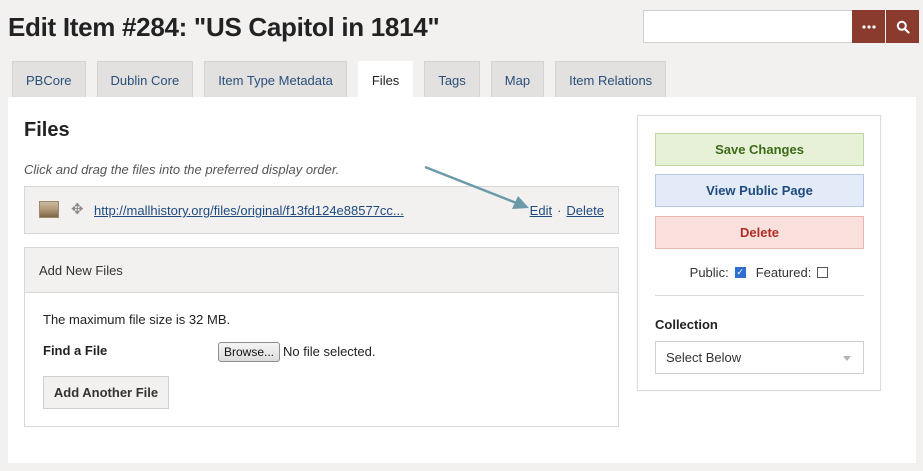 The image size is (923, 471). What do you see at coordinates (823, 272) in the screenshot?
I see `featured-checkbox` at bounding box center [823, 272].